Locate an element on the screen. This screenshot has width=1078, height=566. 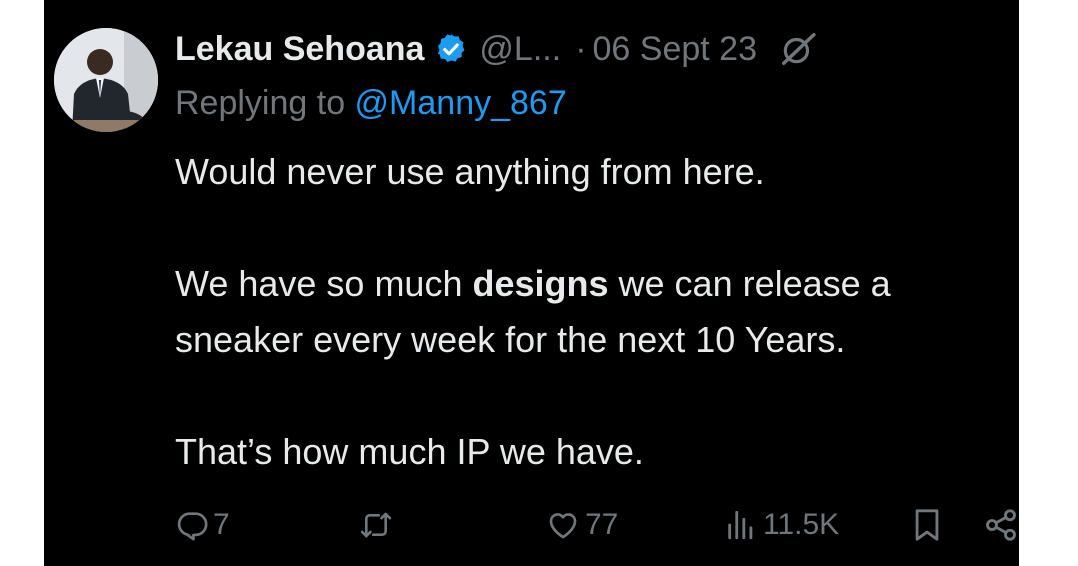
action-bar: 7 77 11.5K is located at coordinates (597, 525).